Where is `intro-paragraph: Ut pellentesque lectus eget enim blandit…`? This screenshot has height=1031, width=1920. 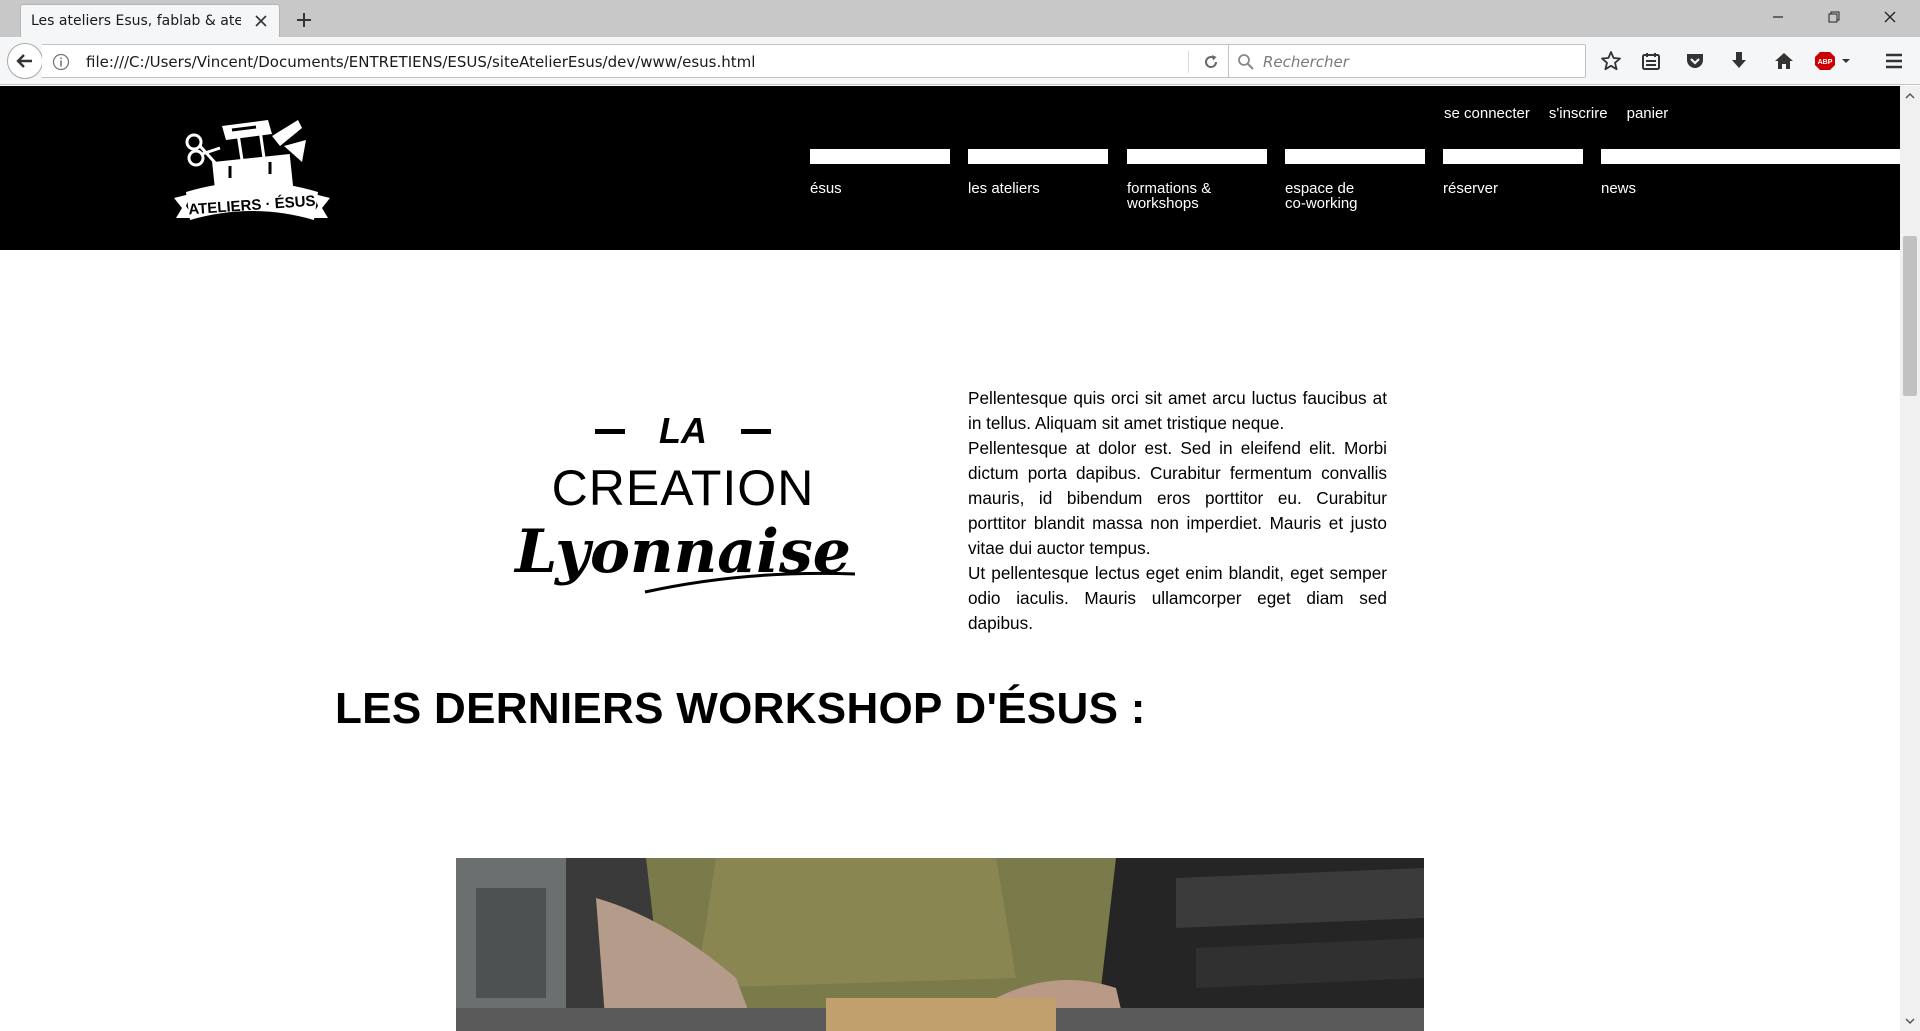
intro-paragraph: Ut pellentesque lectus eget enim blandit… is located at coordinates (1177, 598).